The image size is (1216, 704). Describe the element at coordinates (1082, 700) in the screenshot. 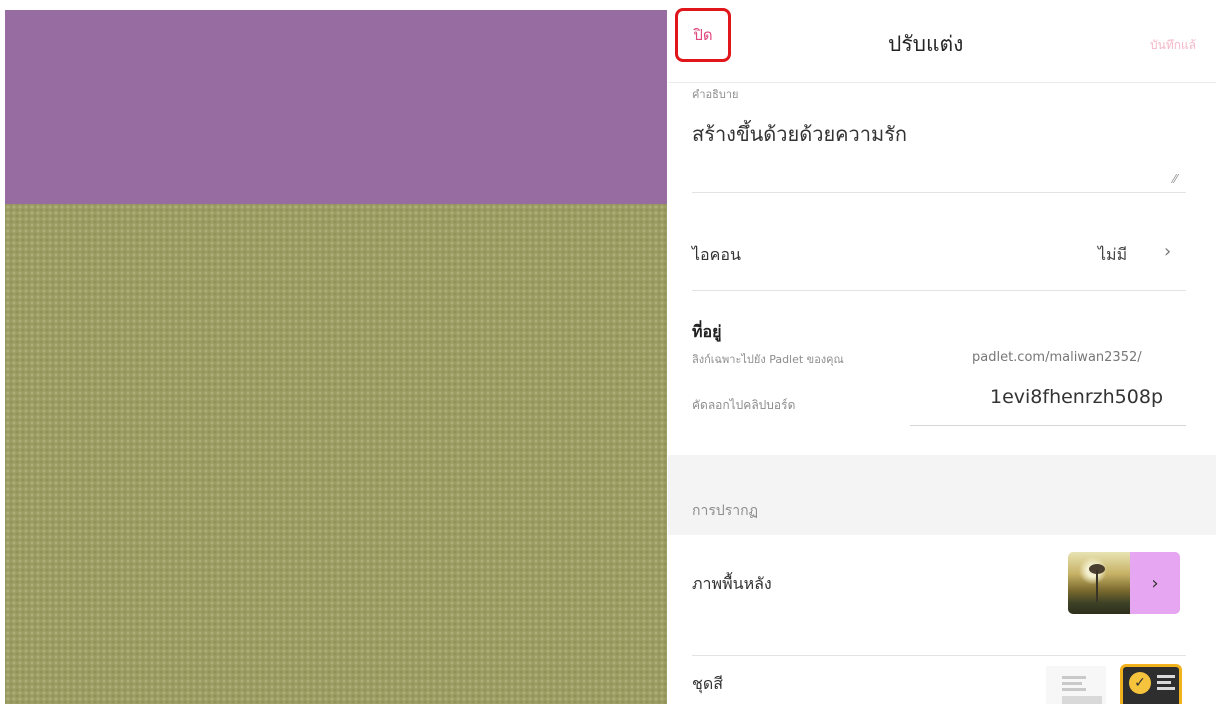

I see `theme-footer-shape` at that location.